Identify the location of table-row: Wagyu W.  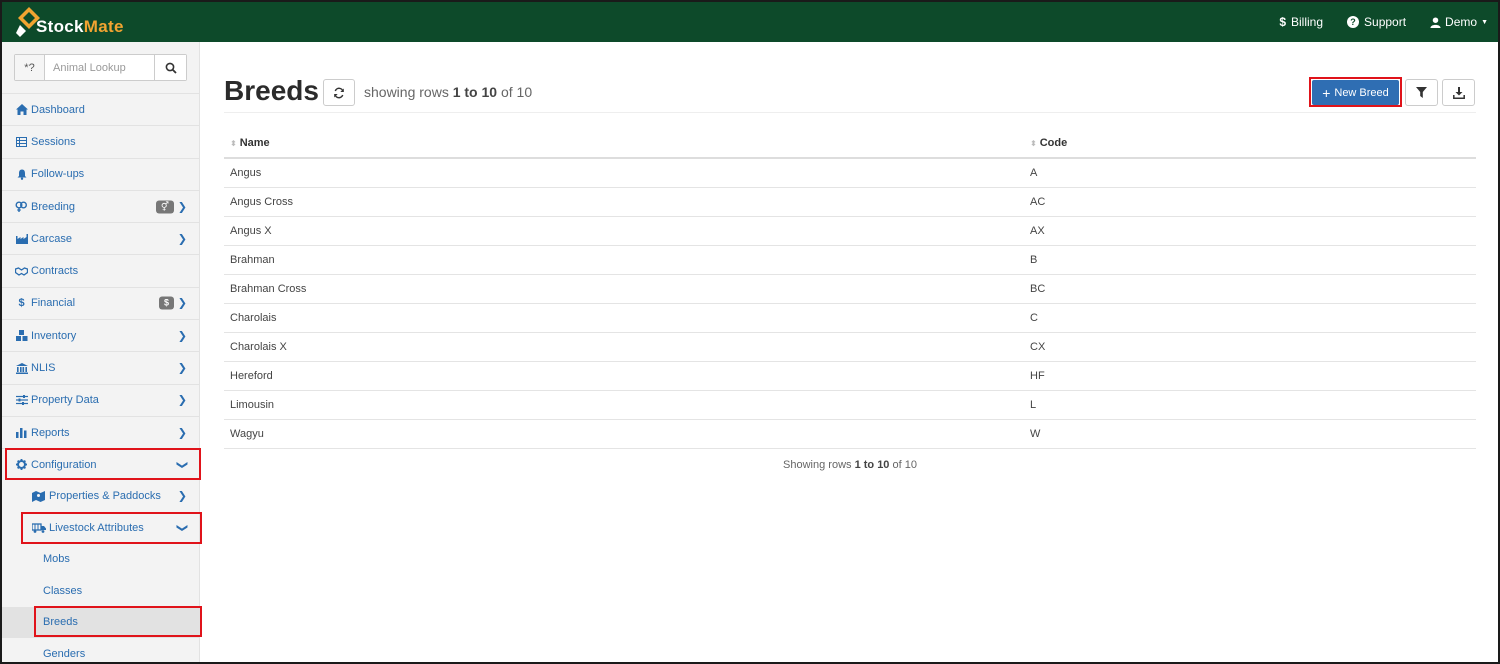
(850, 434).